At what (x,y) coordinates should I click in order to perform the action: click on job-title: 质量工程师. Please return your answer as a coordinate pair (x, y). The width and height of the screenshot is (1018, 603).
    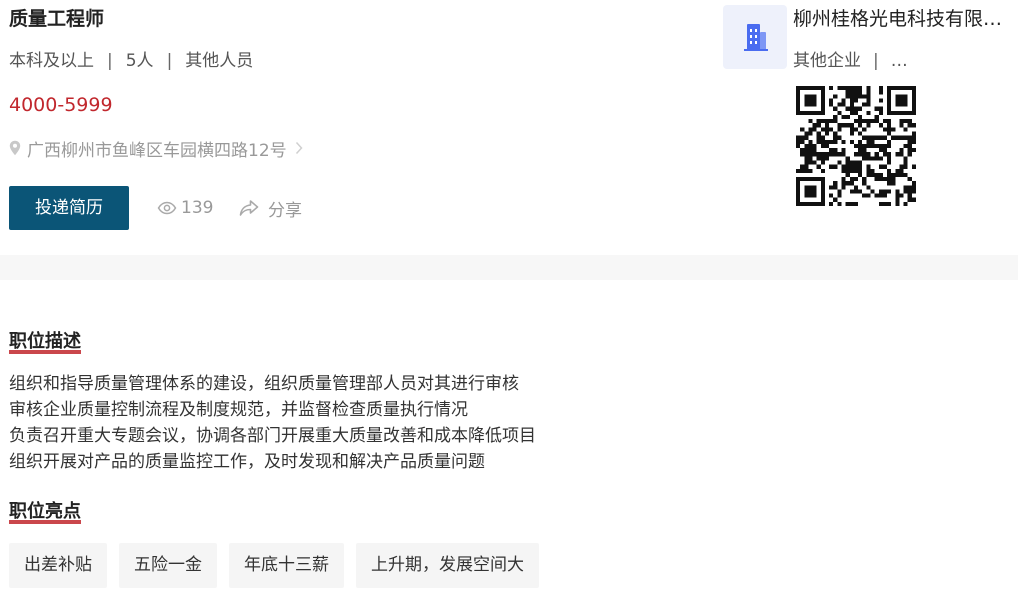
    Looking at the image, I should click on (57, 19).